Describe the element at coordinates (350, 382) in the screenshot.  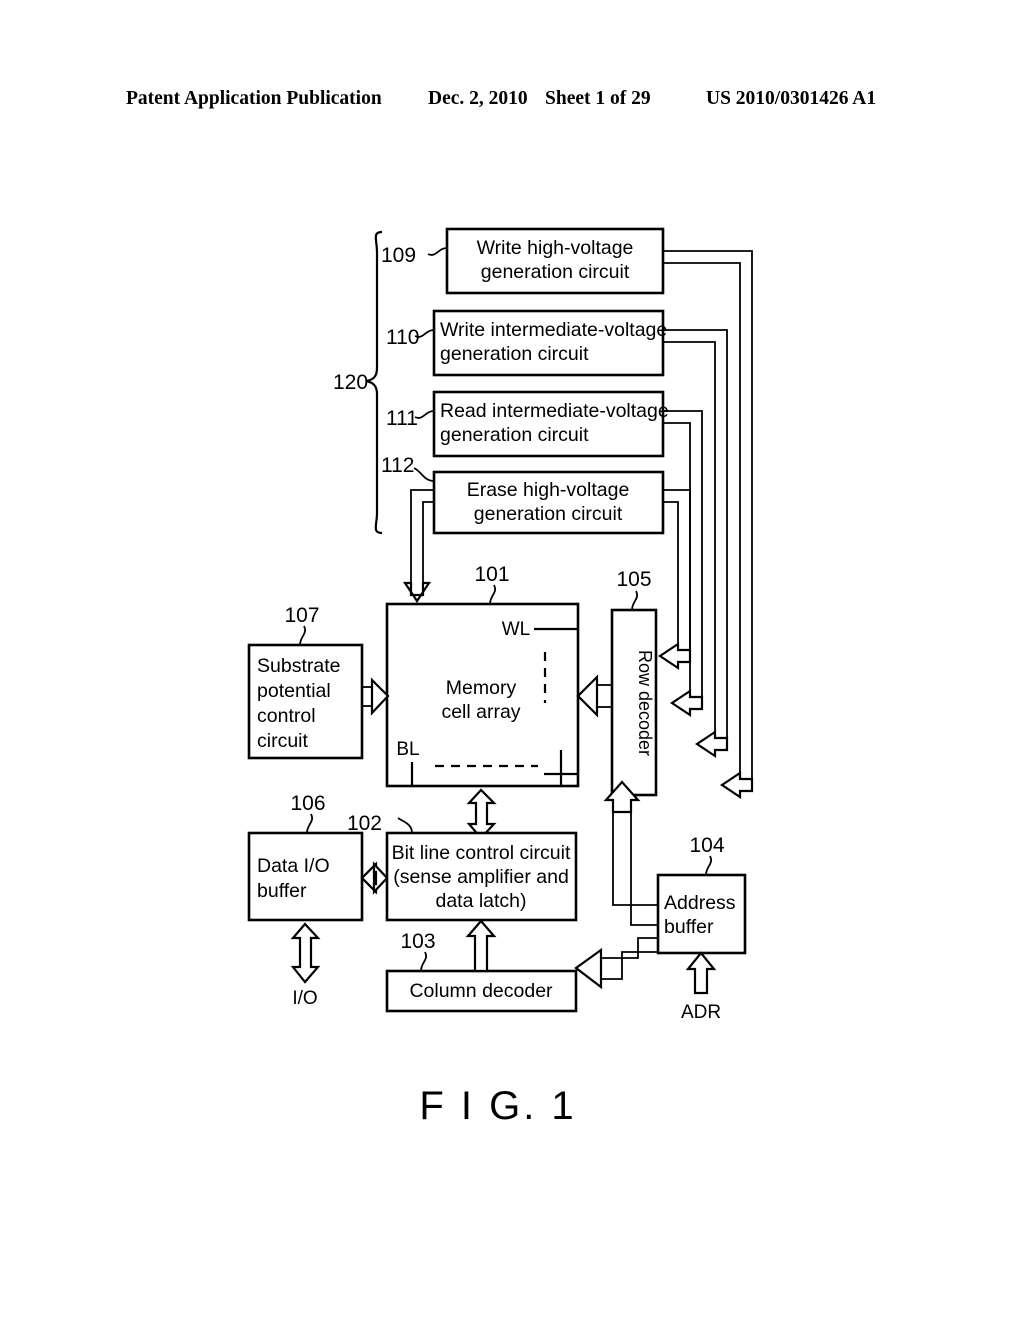
I see `group-label-120: 120` at that location.